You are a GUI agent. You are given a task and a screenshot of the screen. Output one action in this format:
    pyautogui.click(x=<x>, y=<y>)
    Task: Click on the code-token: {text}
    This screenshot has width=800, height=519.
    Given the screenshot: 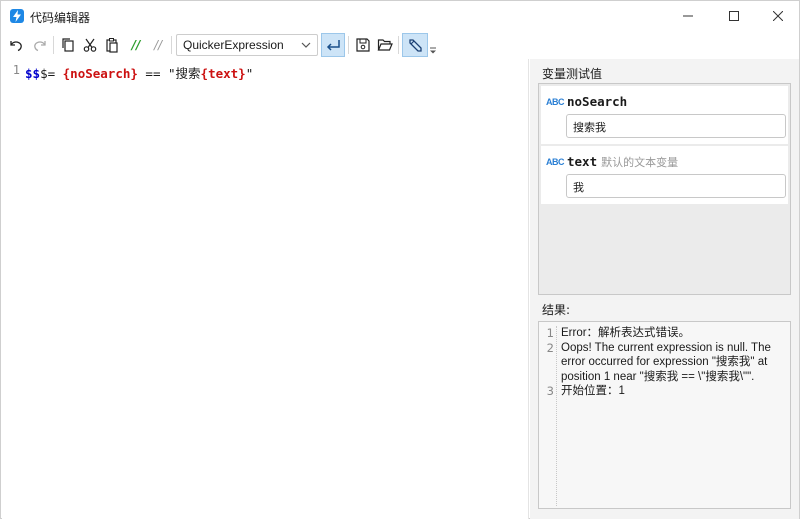 What is the action you would take?
    pyautogui.click(x=223, y=73)
    